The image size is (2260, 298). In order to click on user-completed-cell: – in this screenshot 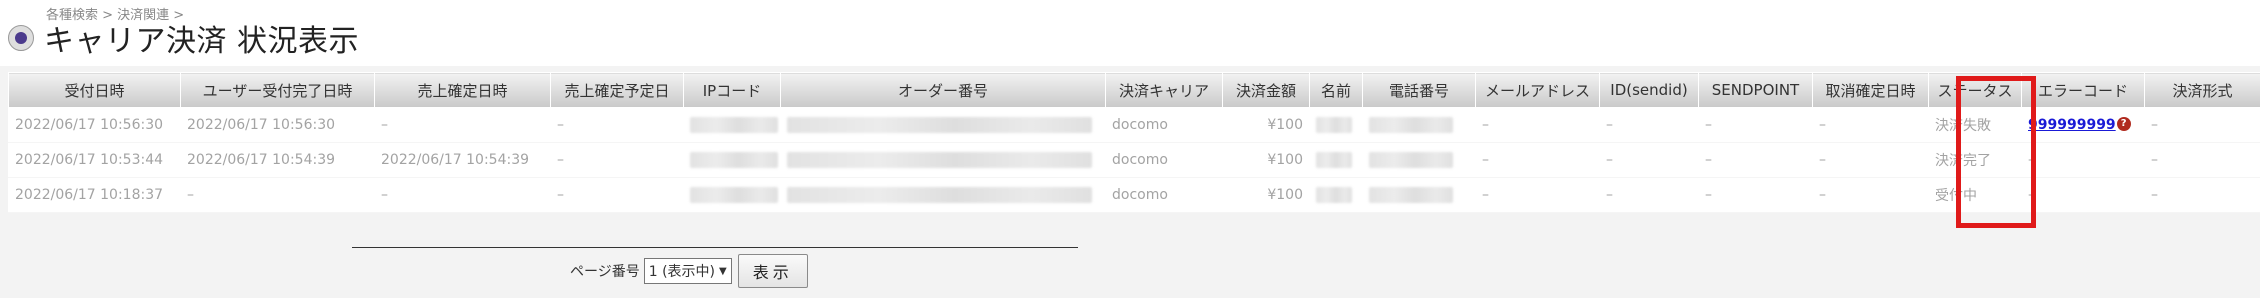, I will do `click(277, 195)`.